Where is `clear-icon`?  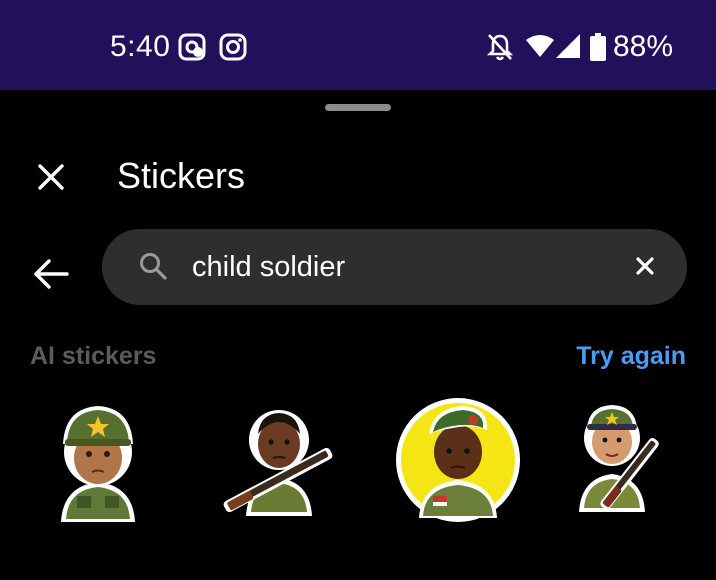
clear-icon is located at coordinates (645, 268).